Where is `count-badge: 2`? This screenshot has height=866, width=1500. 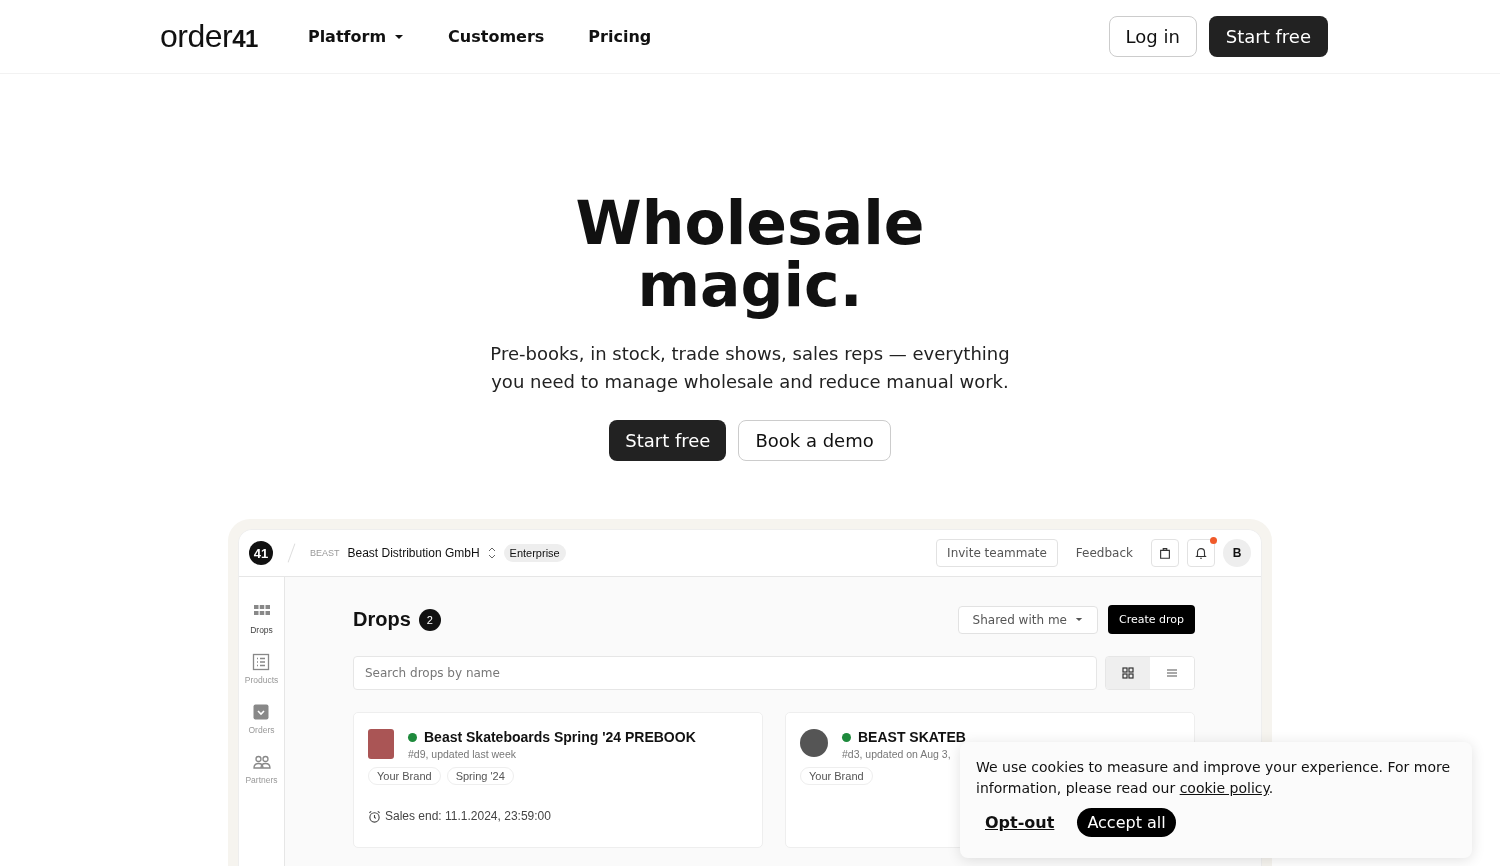
count-badge: 2 is located at coordinates (429, 619).